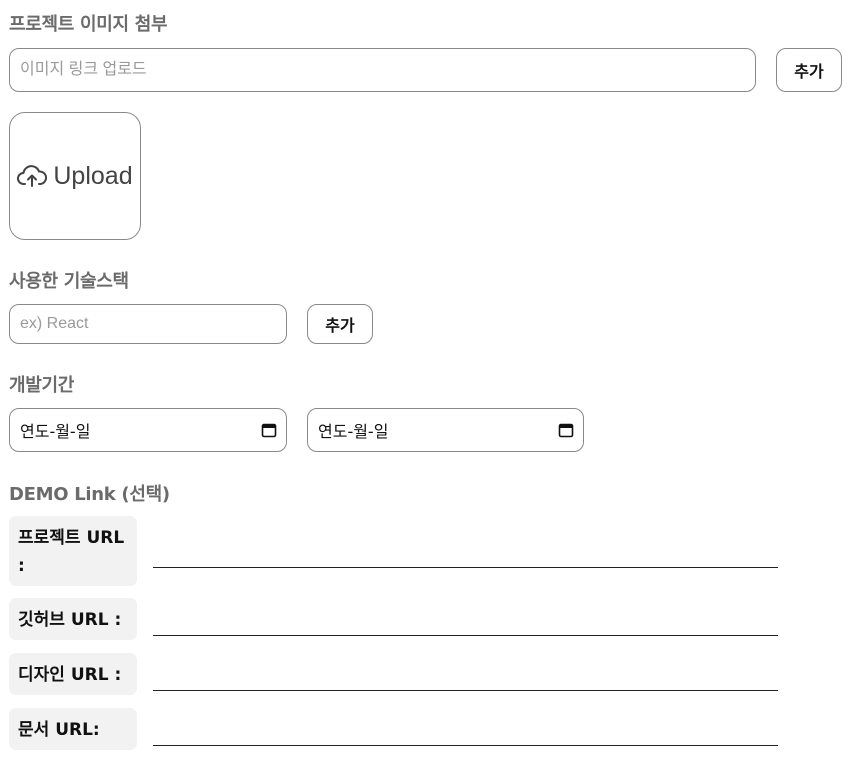 The height and width of the screenshot is (760, 850). I want to click on end-date-text: 연도-월-일, so click(353, 431).